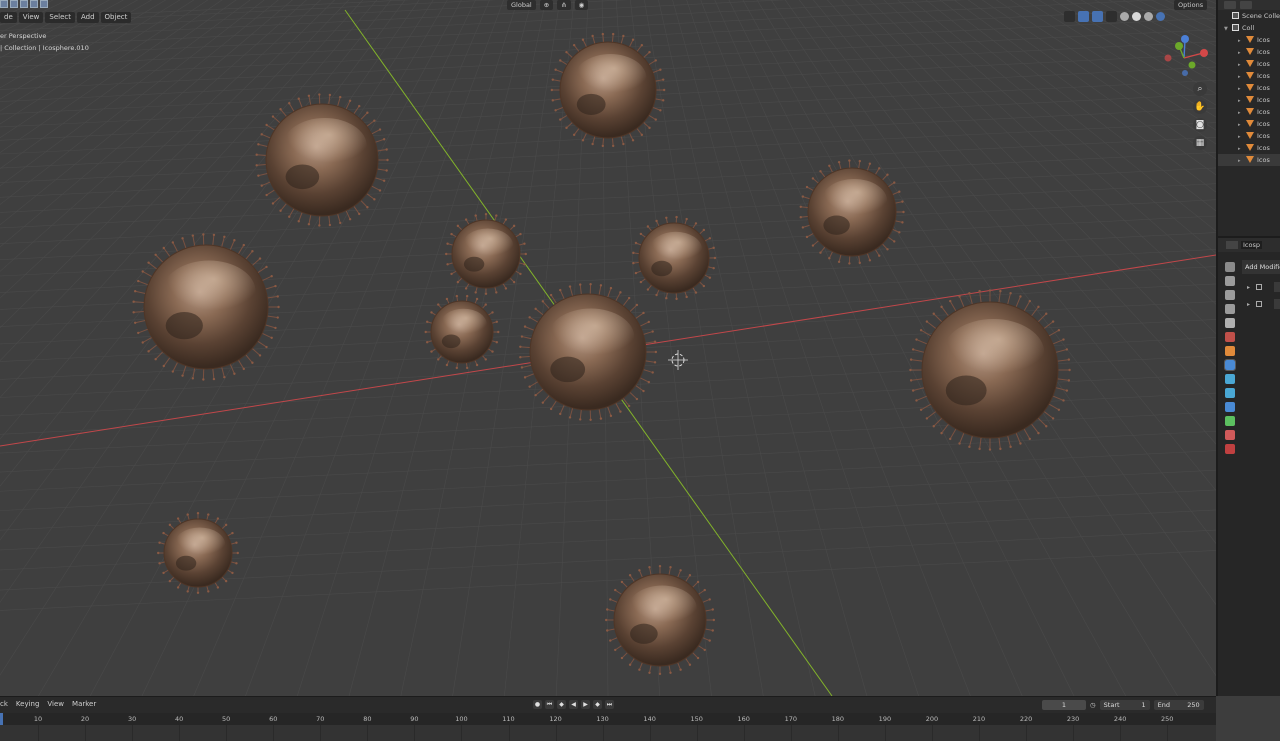 The image size is (1280, 741). I want to click on proportional-edit-icon: ◉, so click(581, 5).